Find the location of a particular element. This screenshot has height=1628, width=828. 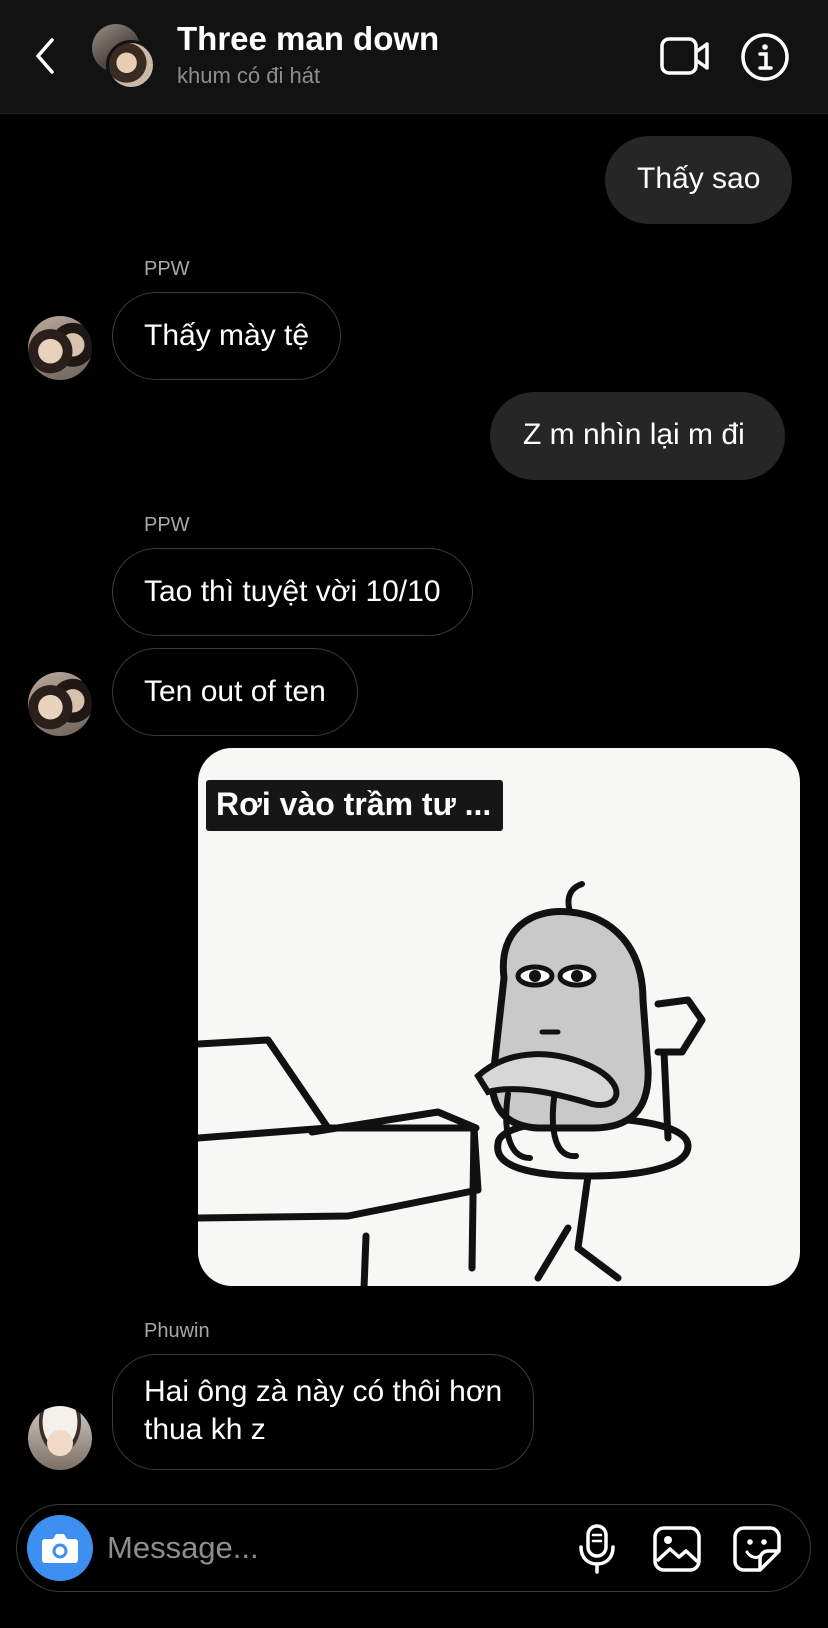

message-text: Tao thì tuyệt vời 10/10 is located at coordinates (292, 591).